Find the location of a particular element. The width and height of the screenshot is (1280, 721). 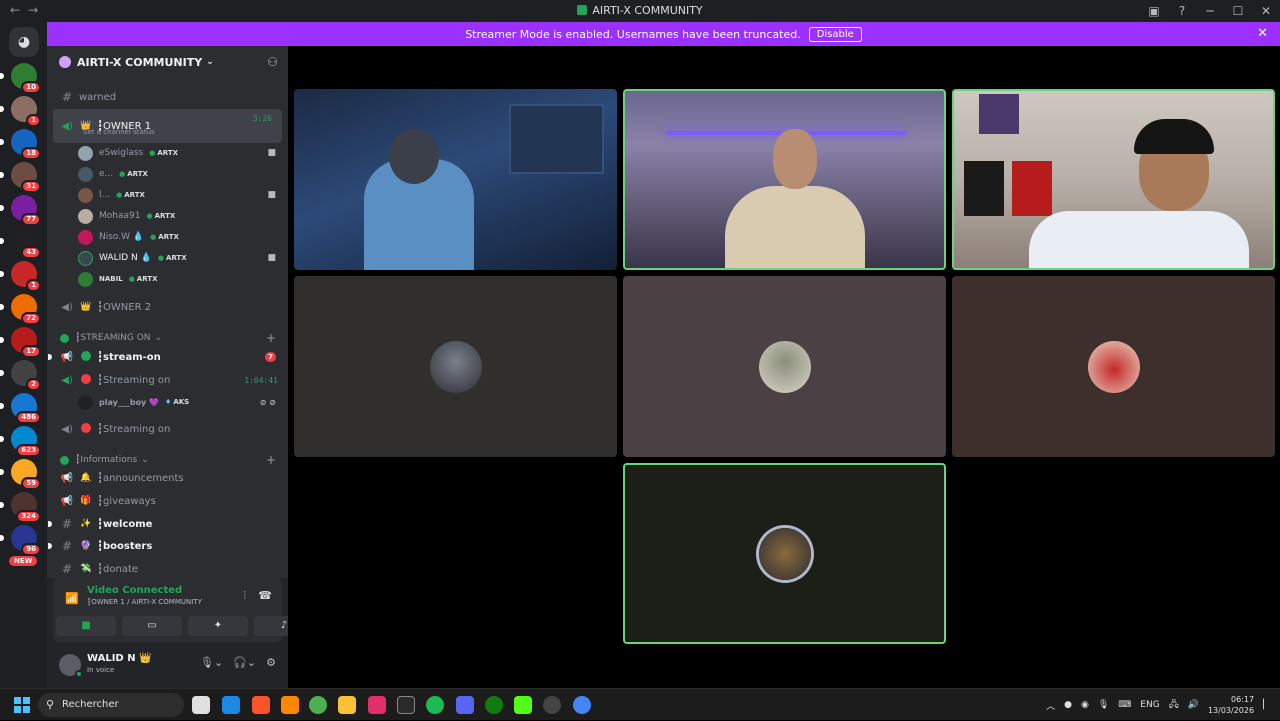

voice-channel-streaming-on: ◀) ┇Streaming on 1:04:41 is located at coordinates (167, 380).